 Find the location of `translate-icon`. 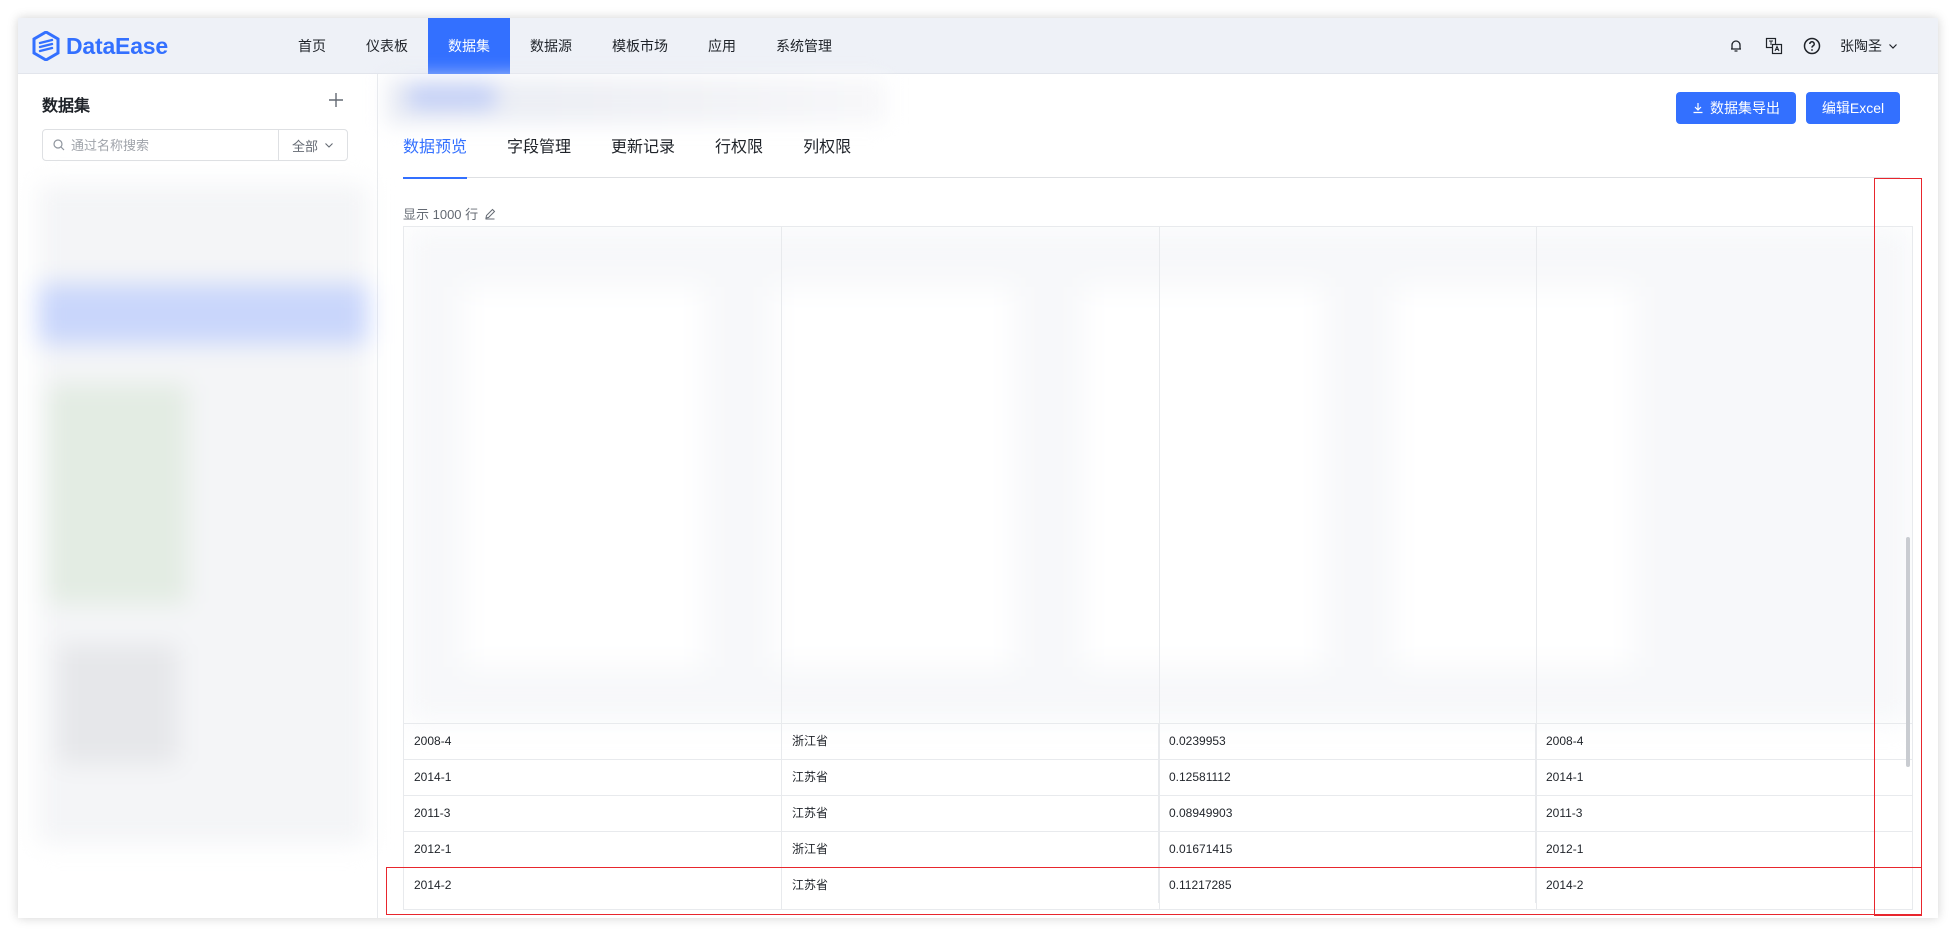

translate-icon is located at coordinates (1774, 46).